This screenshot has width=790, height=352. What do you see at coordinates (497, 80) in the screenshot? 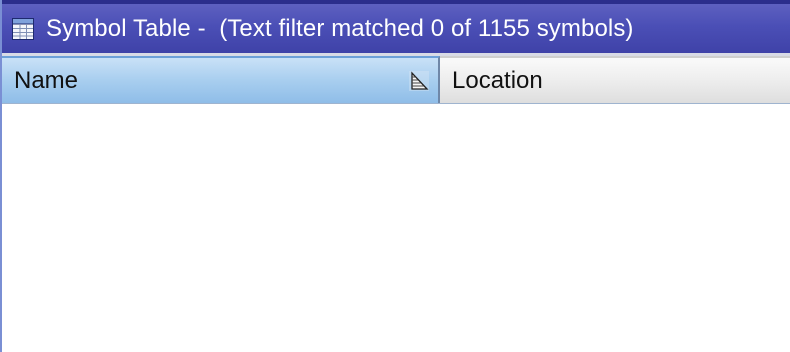
I see `column-header-location-label: Location` at bounding box center [497, 80].